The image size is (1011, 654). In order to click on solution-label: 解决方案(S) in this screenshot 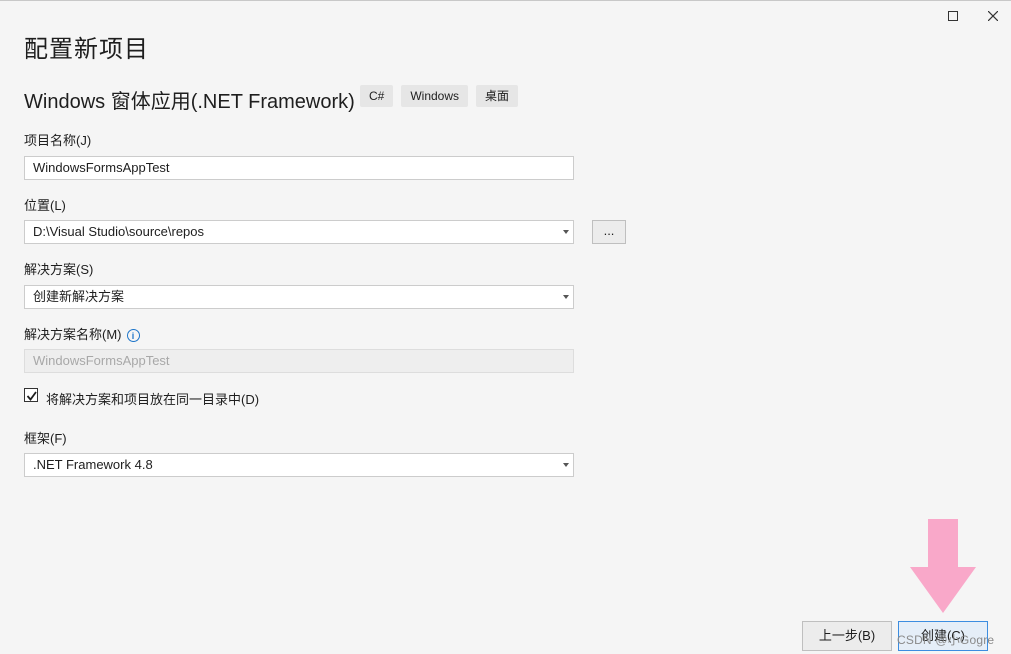, I will do `click(59, 269)`.